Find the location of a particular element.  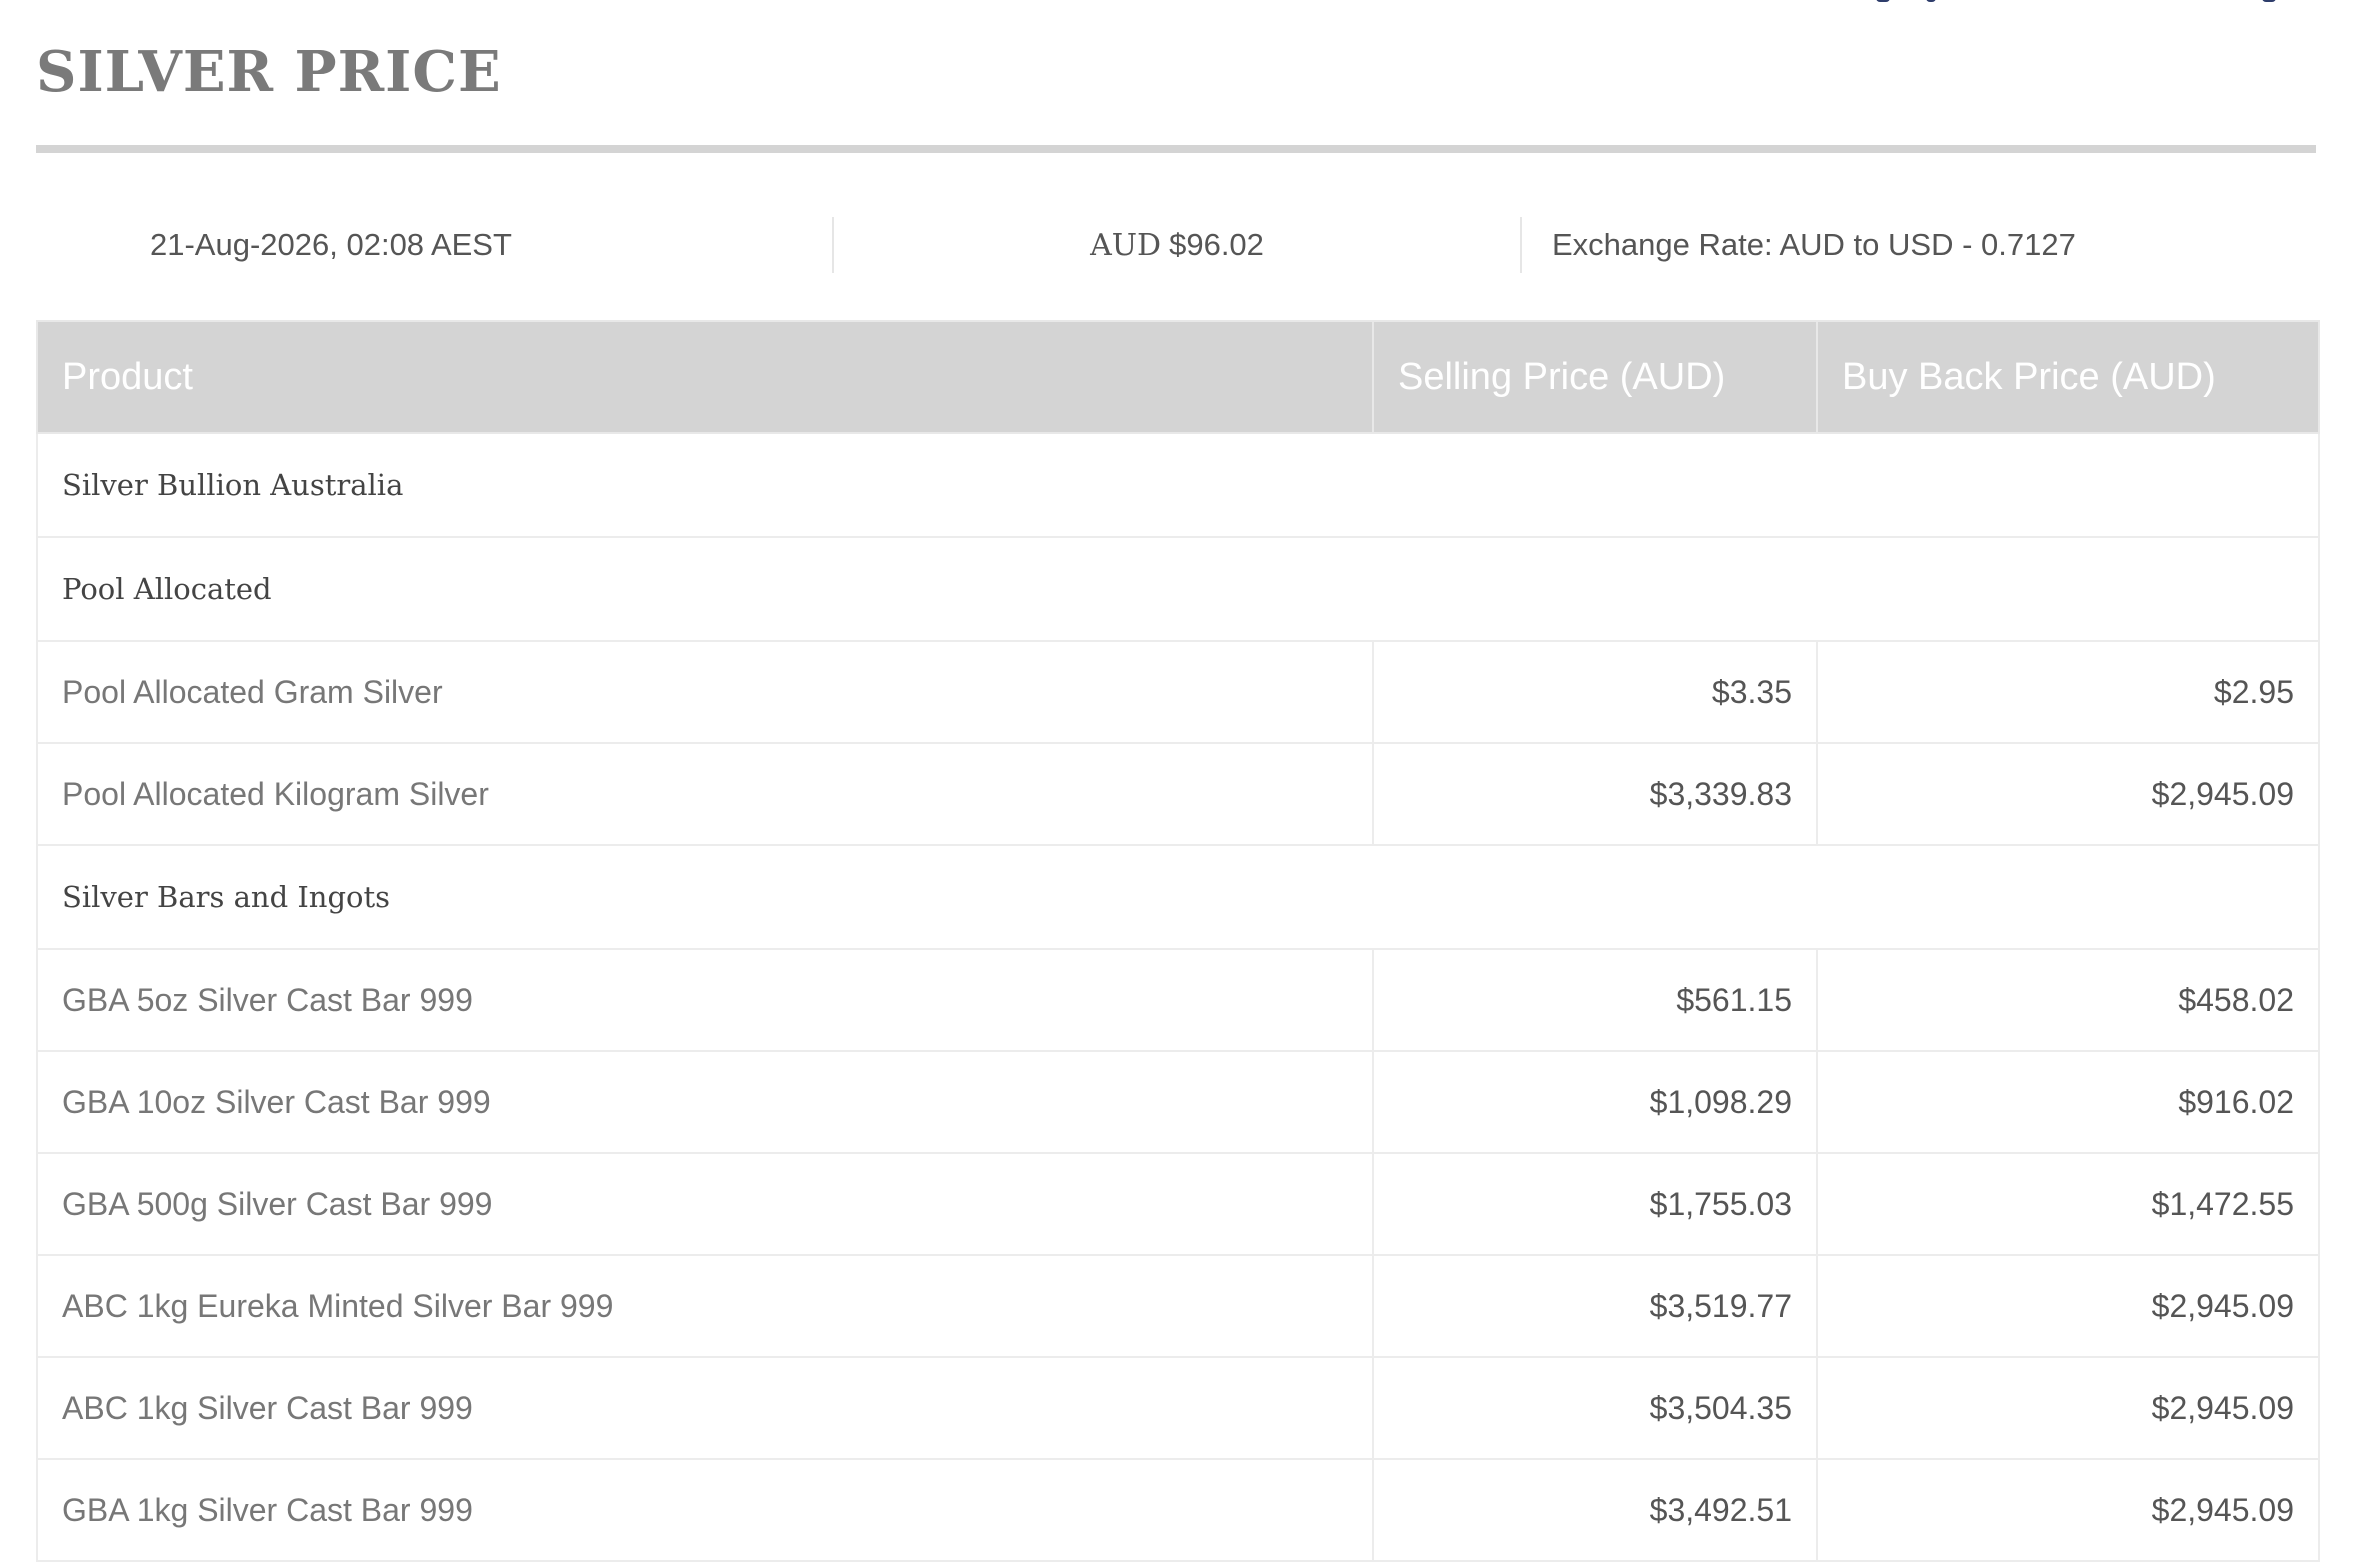

group-row: Silver Bars and Ingots is located at coordinates (1178, 897).